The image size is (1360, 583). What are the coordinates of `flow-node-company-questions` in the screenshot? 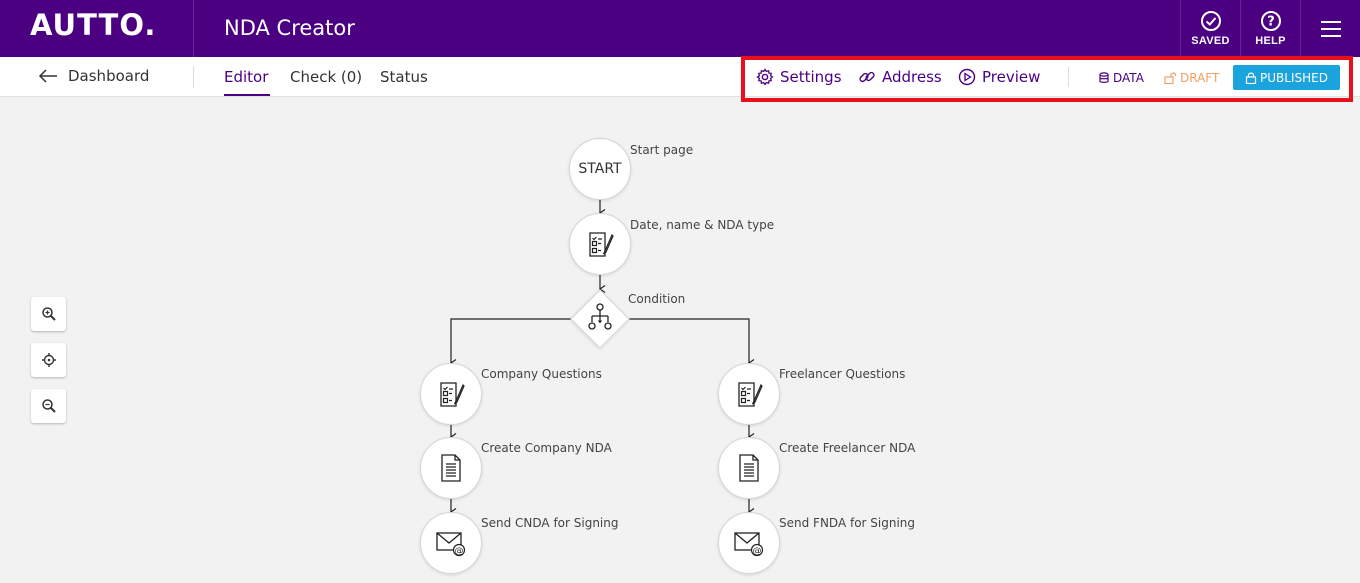 It's located at (451, 394).